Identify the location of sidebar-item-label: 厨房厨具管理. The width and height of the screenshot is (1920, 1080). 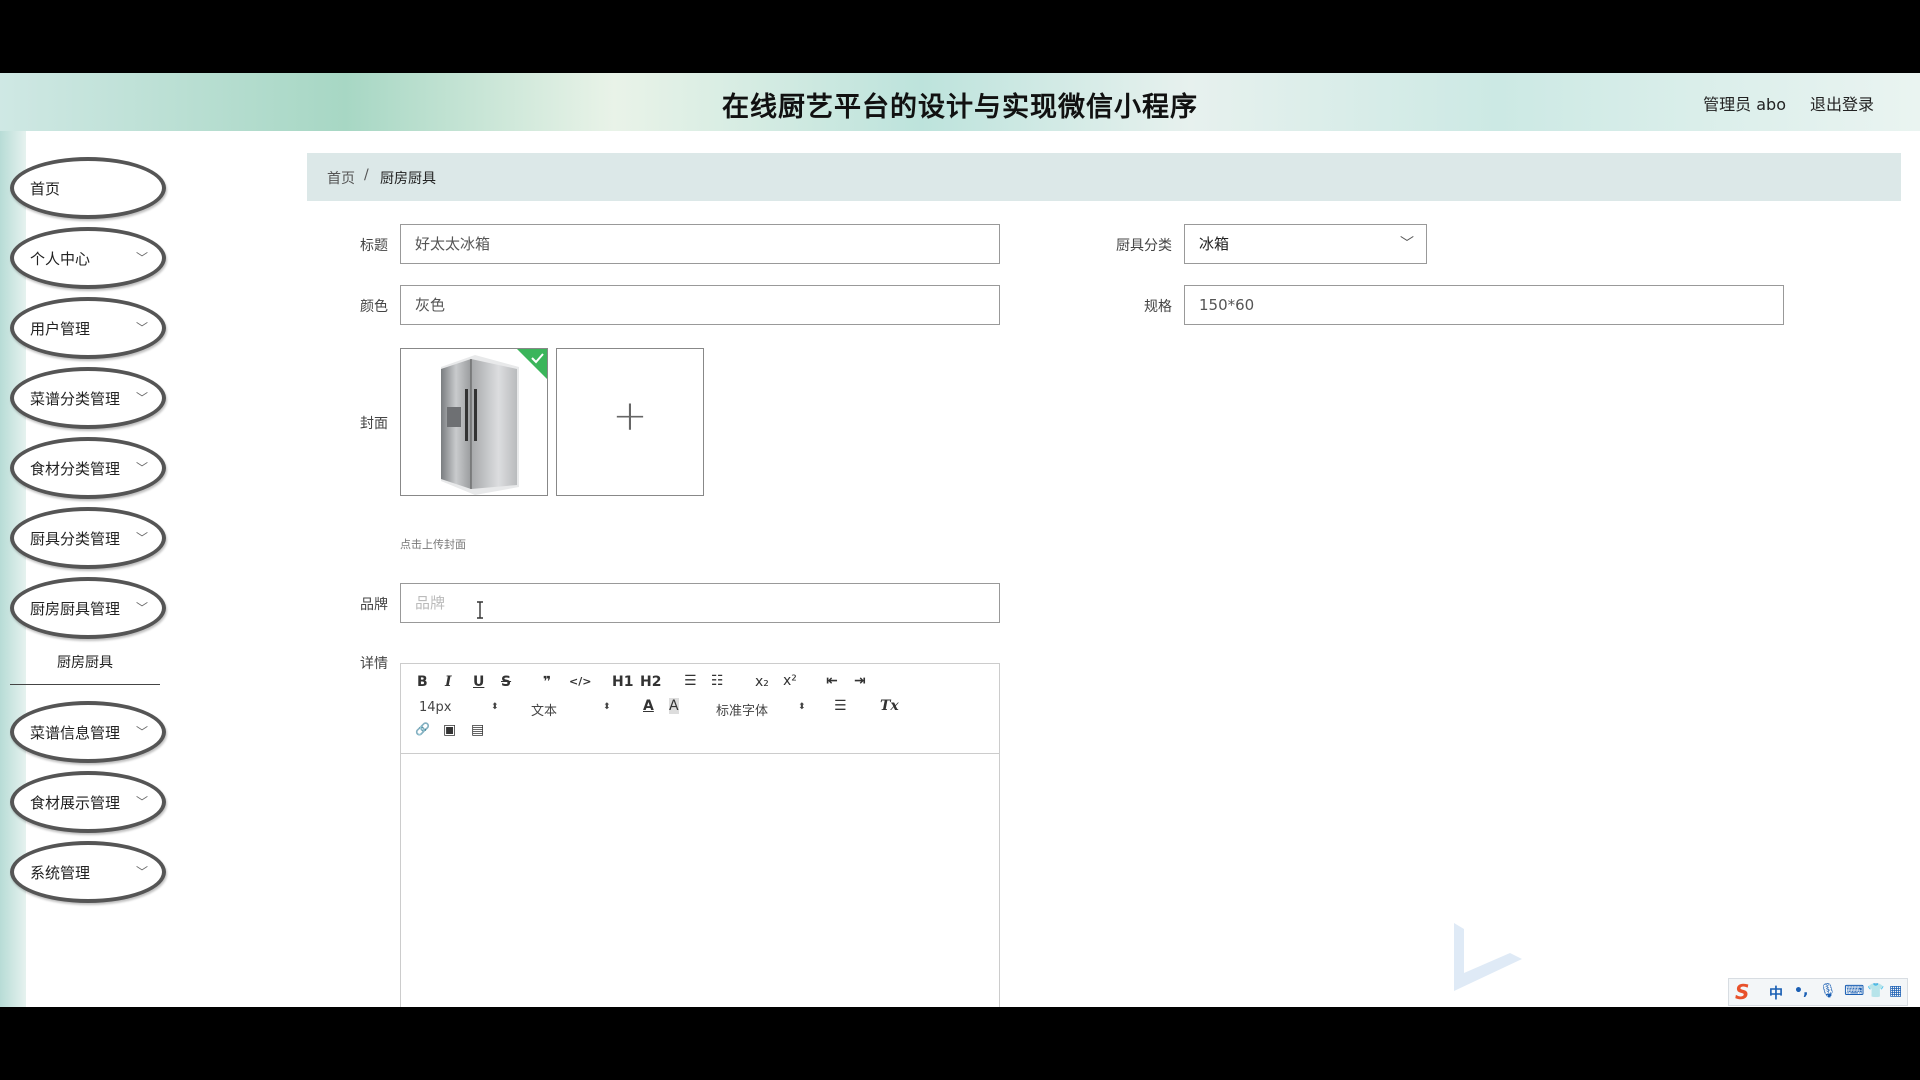
(75, 609).